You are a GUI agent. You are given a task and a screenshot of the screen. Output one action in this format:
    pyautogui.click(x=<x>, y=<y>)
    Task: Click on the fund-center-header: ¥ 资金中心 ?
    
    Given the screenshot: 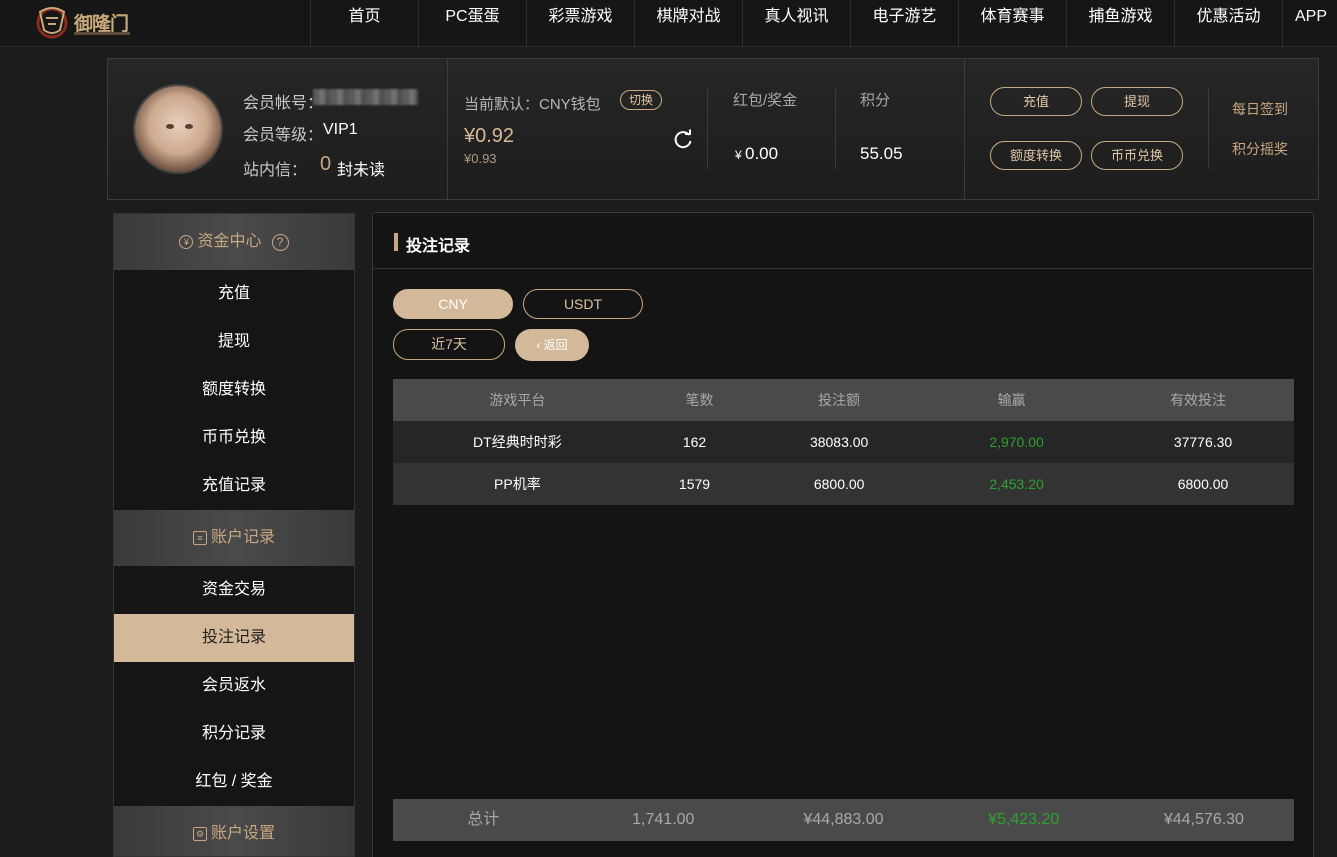 What is the action you would take?
    pyautogui.click(x=234, y=242)
    